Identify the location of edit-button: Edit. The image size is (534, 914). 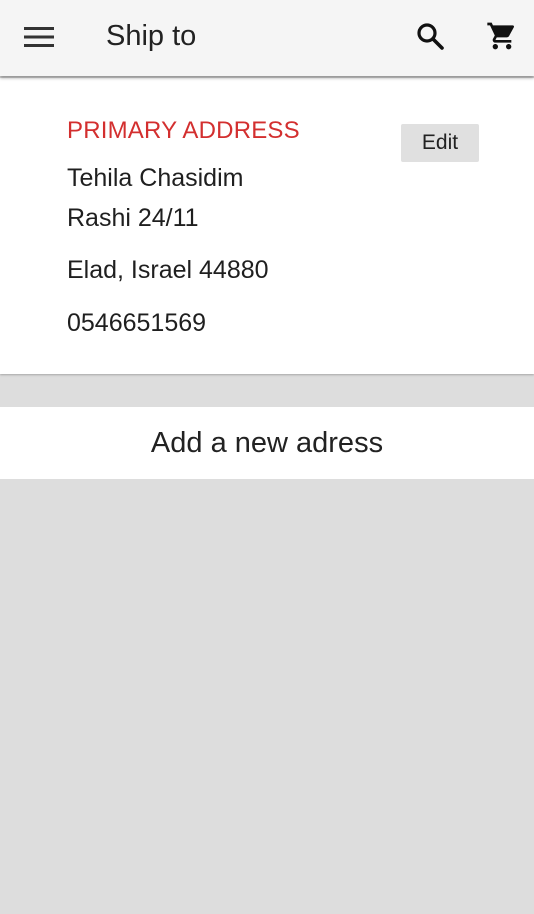
(440, 143).